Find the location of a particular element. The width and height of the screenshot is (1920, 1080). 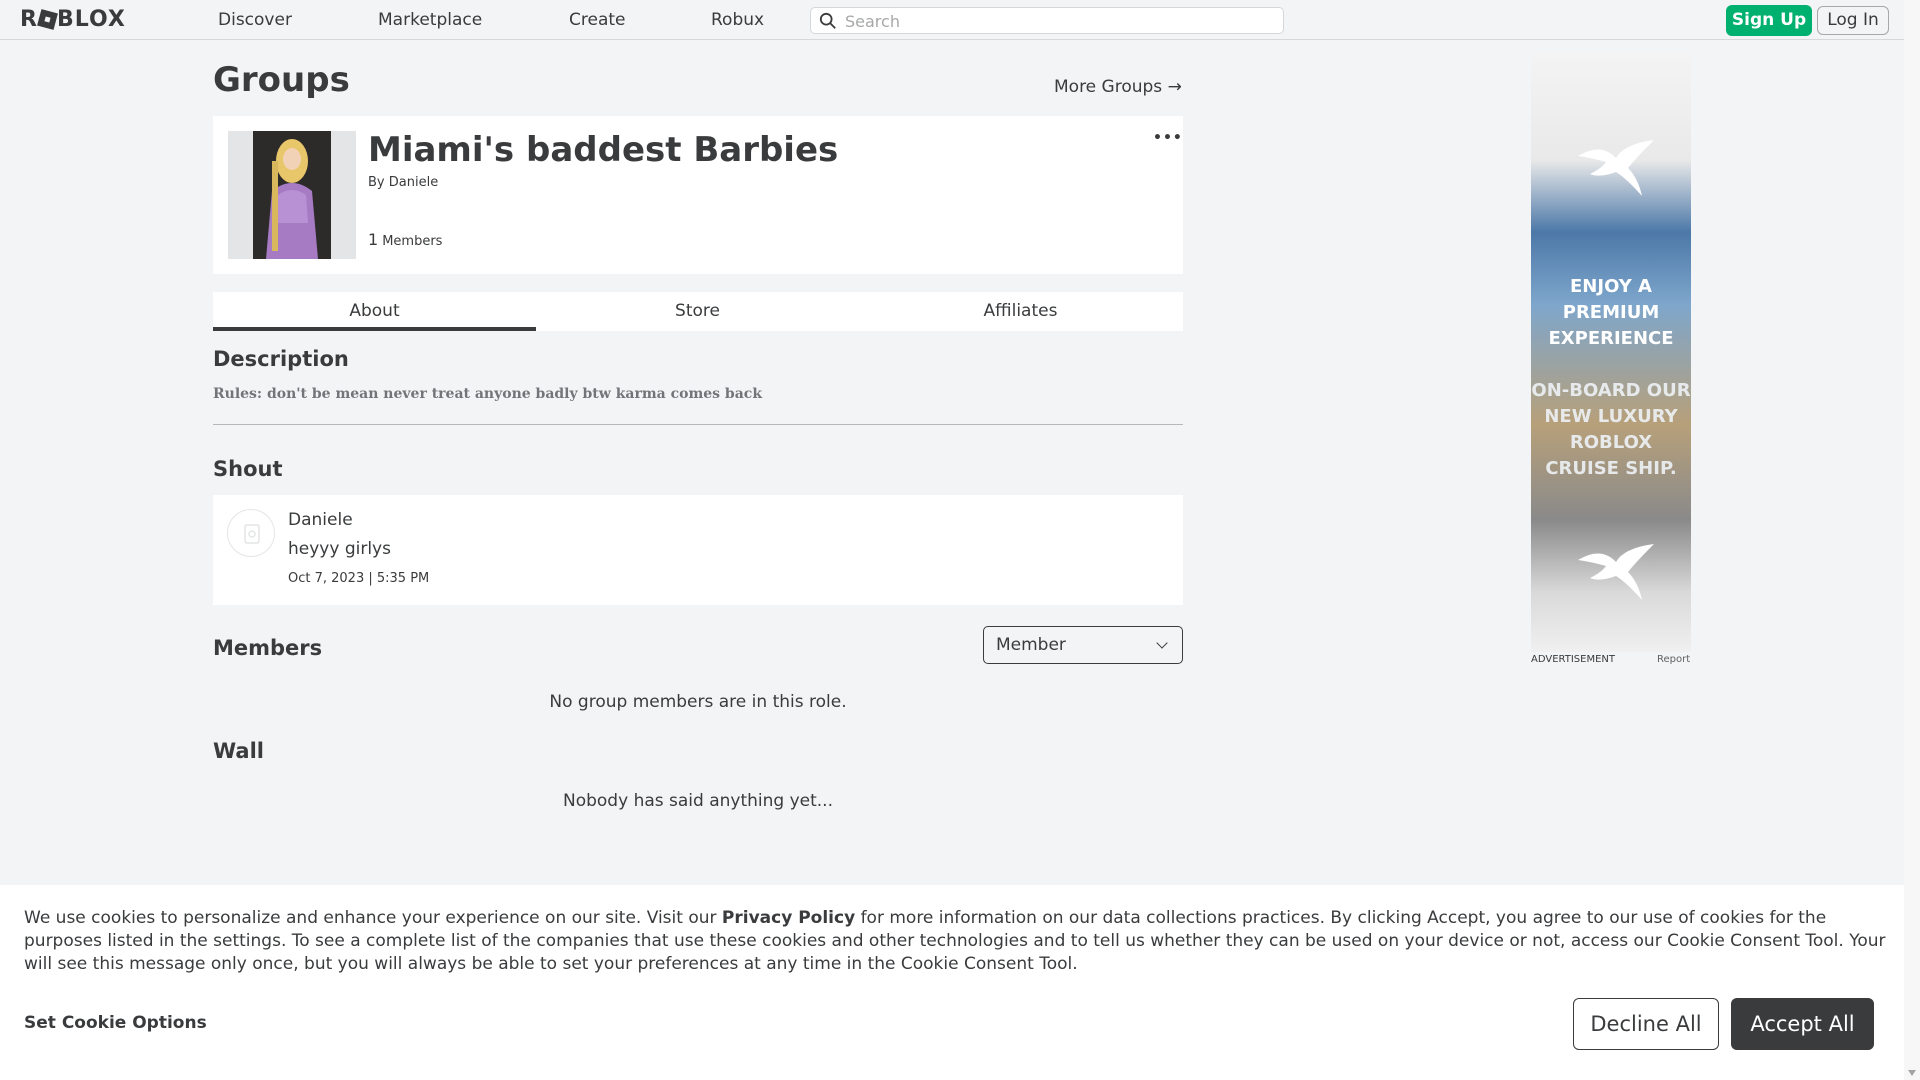

tab-about: About is located at coordinates (374, 311).